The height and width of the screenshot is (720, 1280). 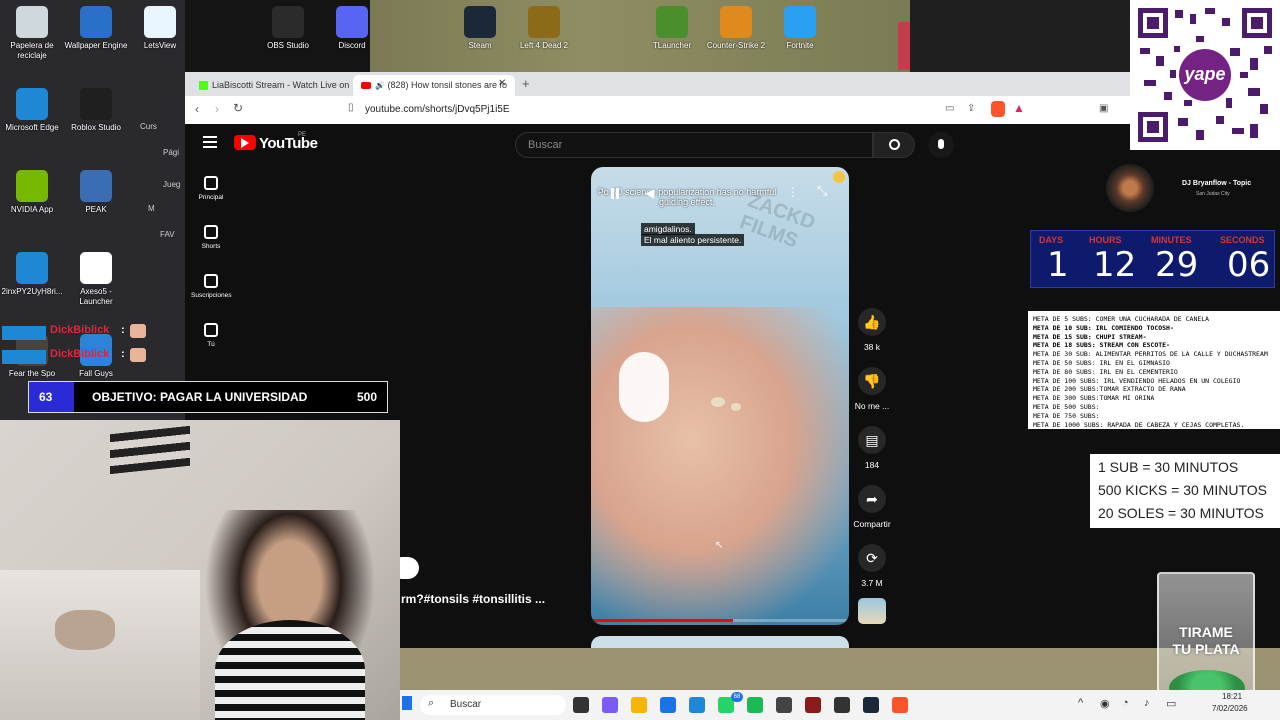 I want to click on store-icon, so click(x=668, y=705).